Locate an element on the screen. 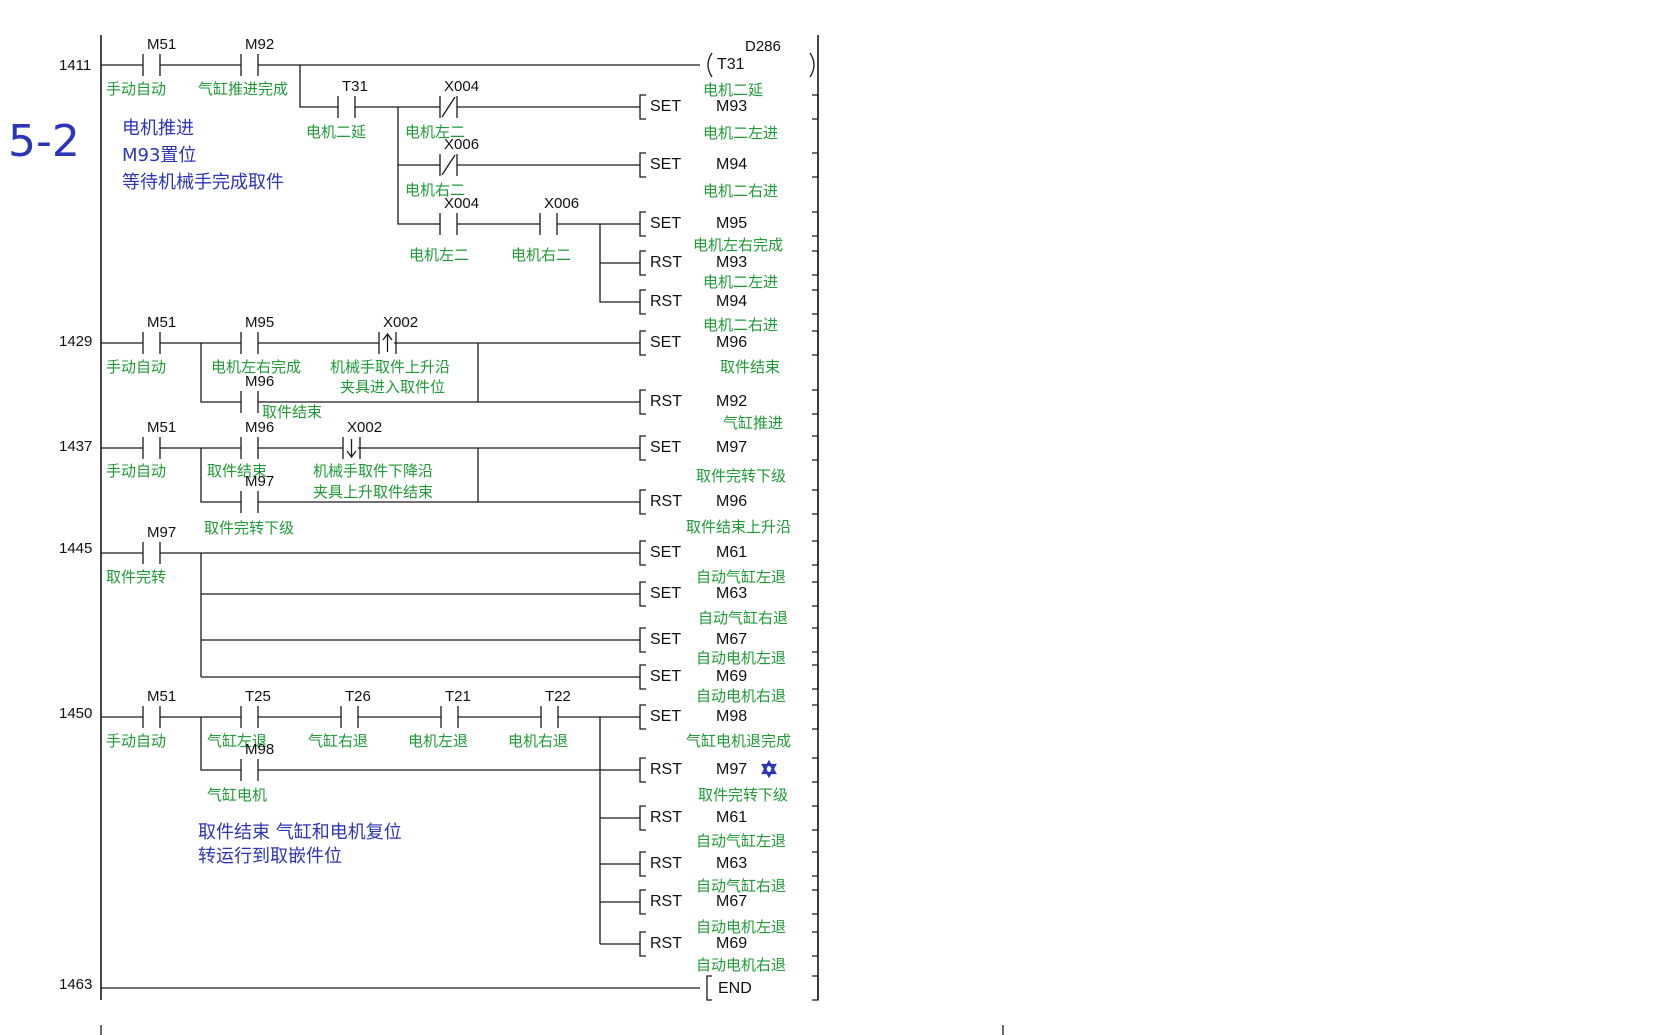  coil-set: SET M69 自动电机右退 is located at coordinates (729, 684).